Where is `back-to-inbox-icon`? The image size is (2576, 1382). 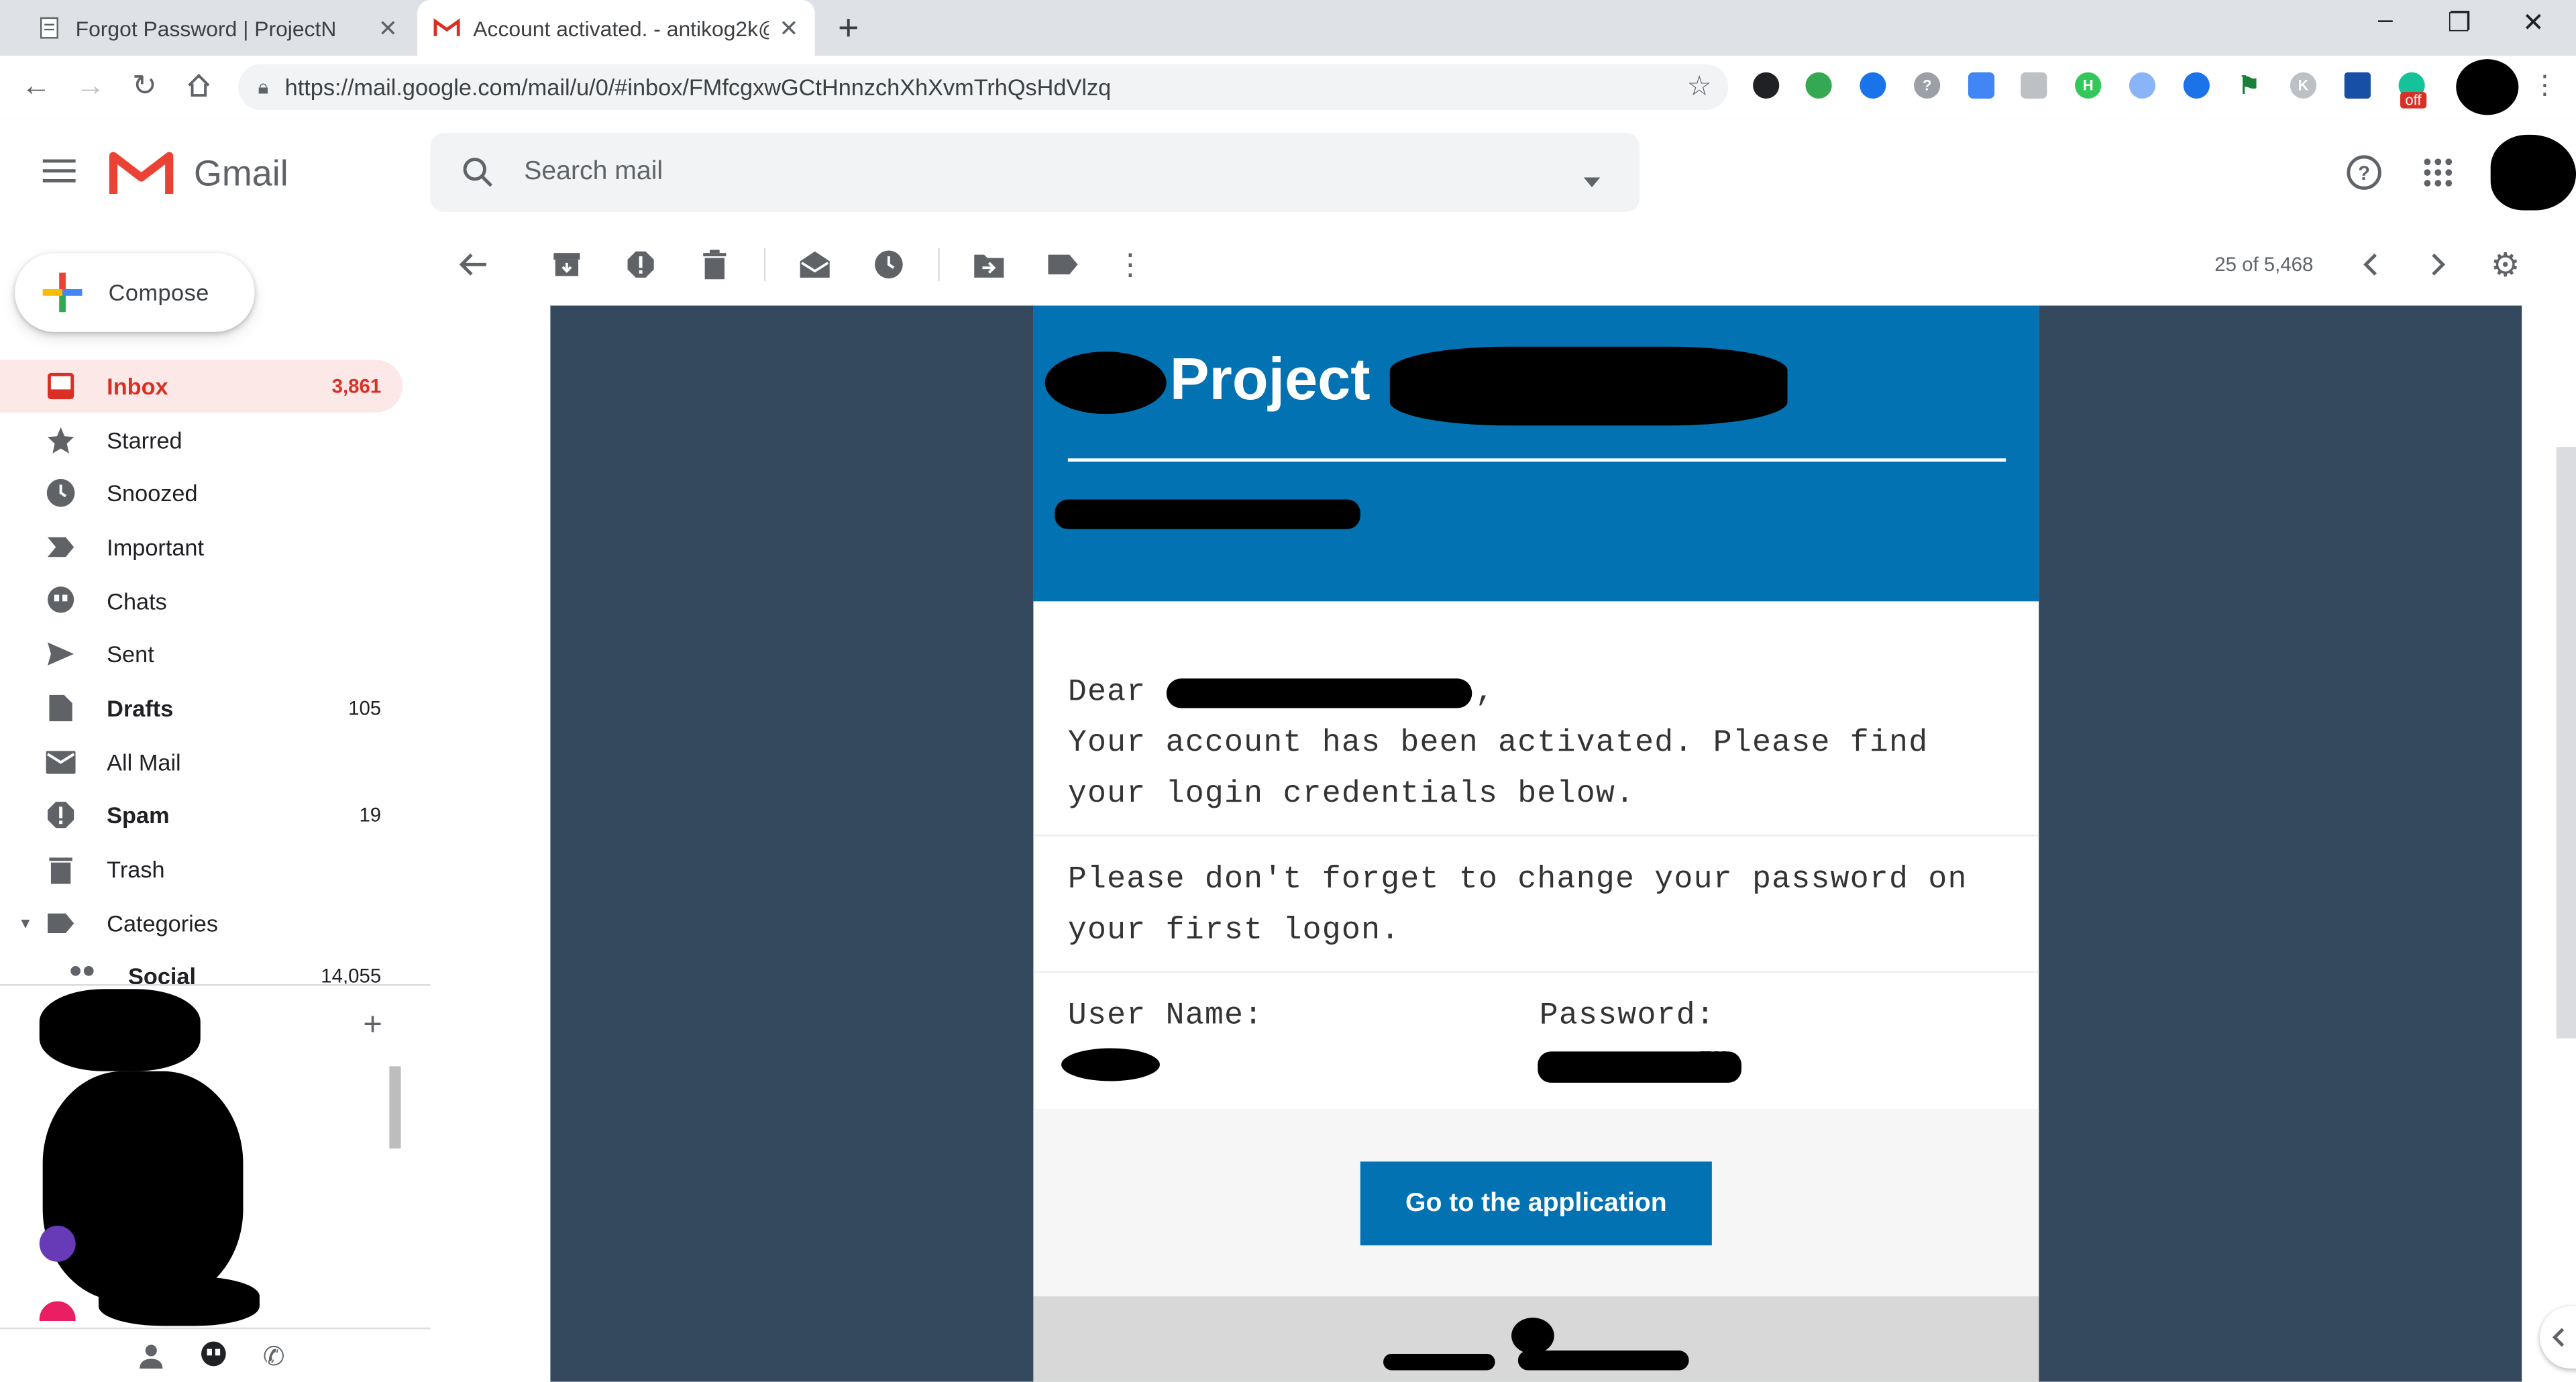
back-to-inbox-icon is located at coordinates (473, 264).